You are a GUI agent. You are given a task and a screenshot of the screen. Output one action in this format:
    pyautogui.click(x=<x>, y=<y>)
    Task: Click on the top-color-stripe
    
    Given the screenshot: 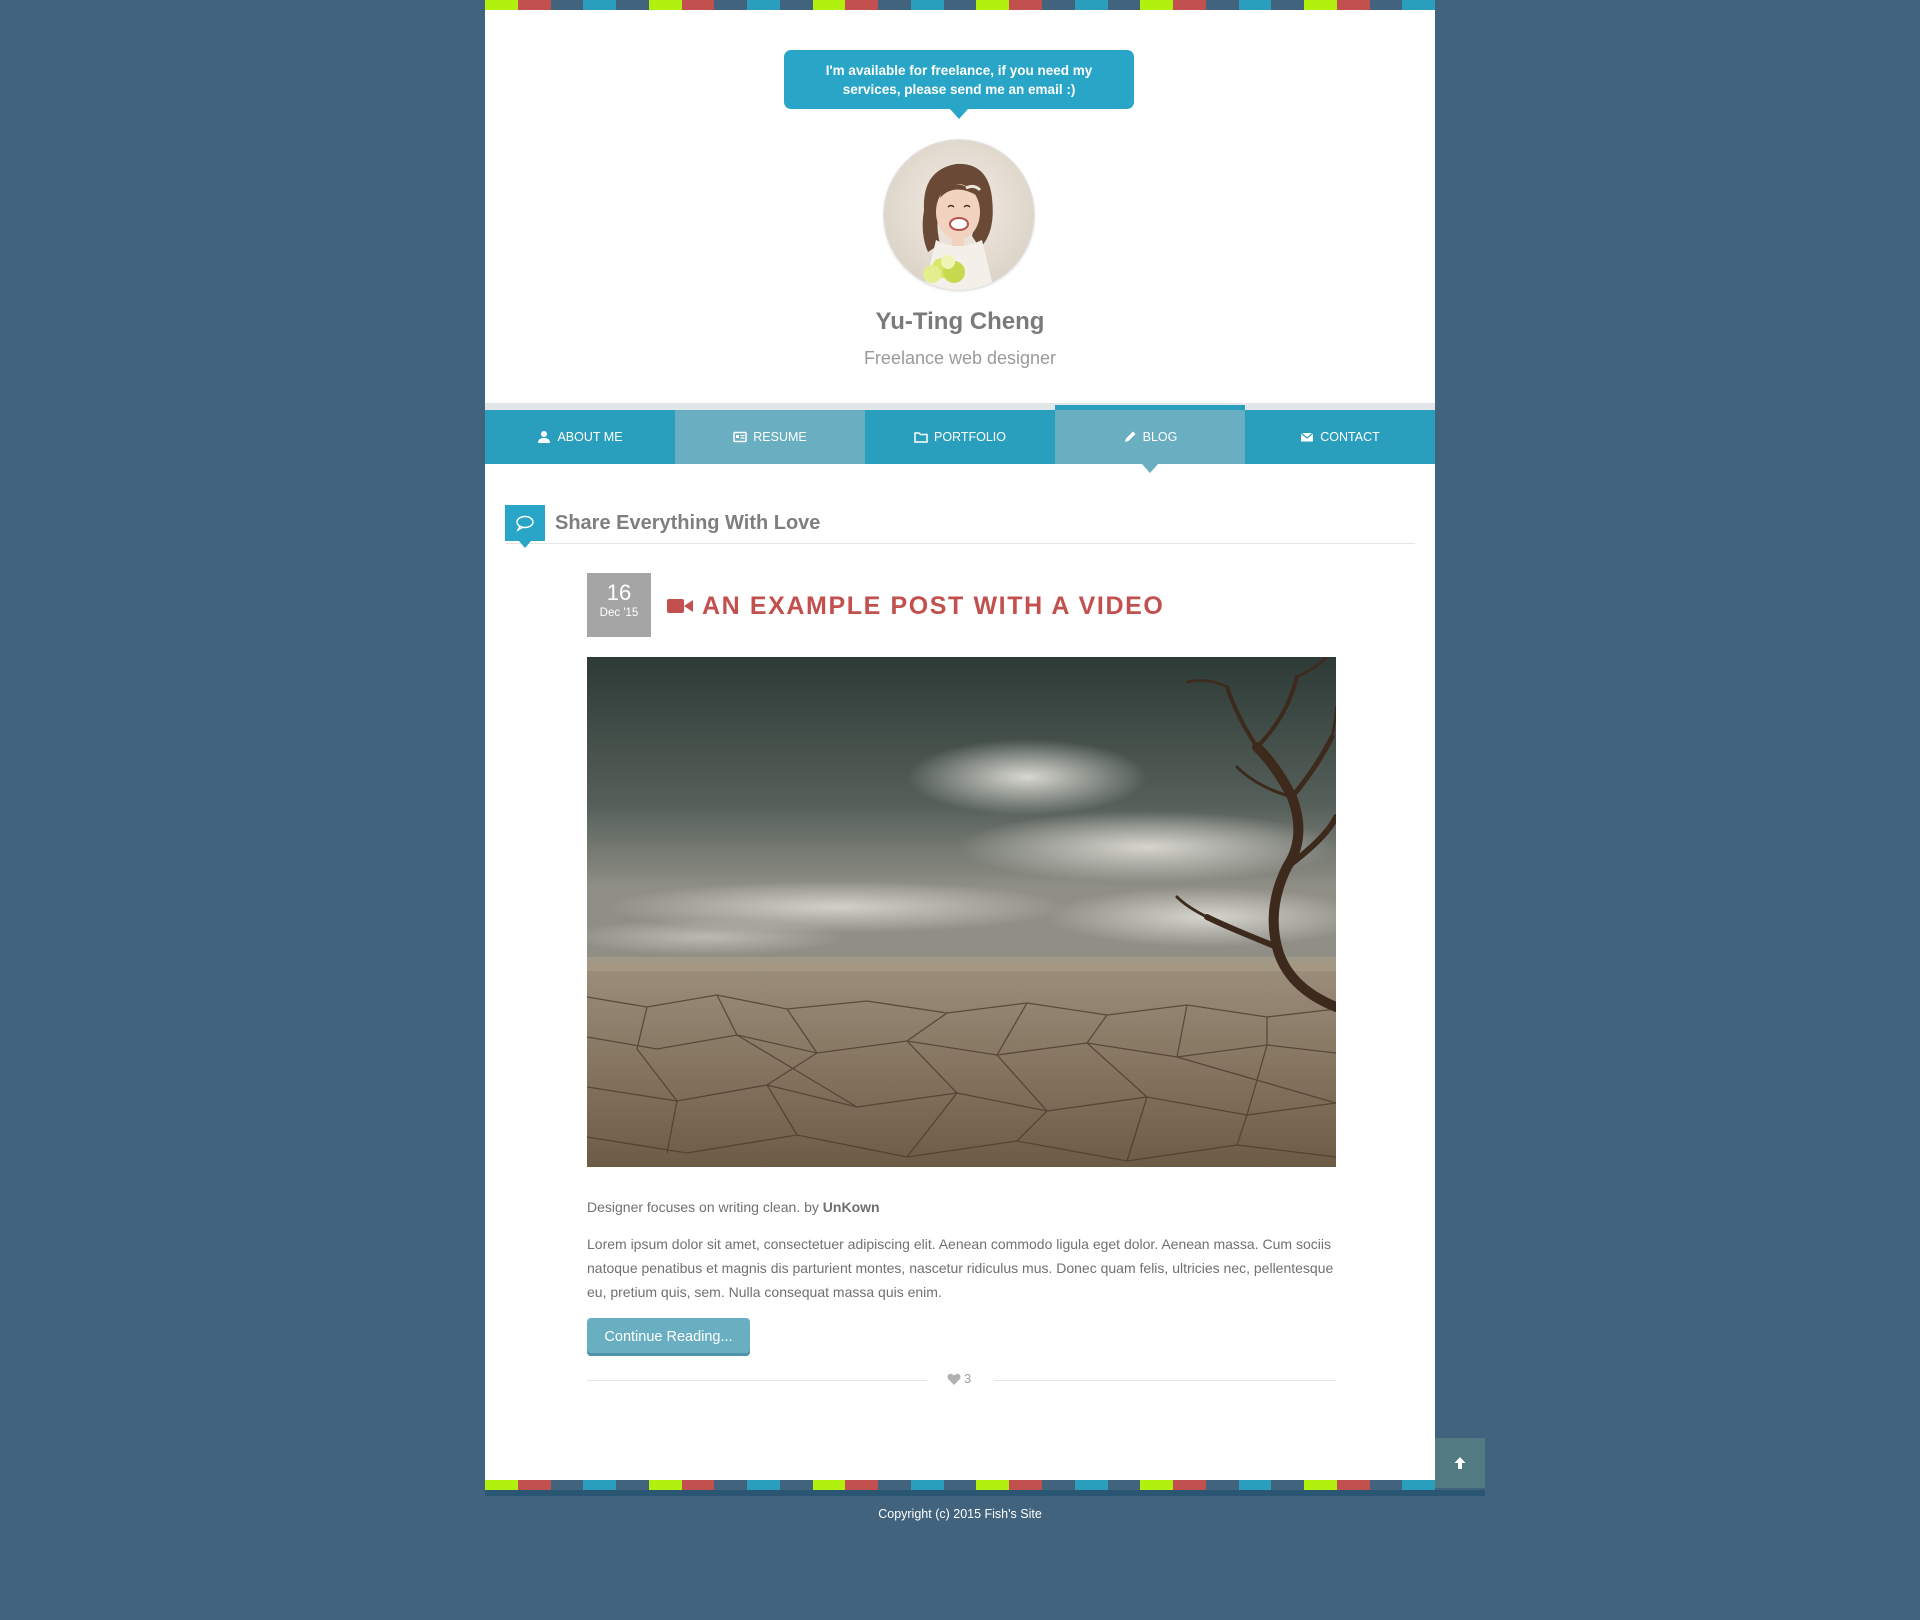 What is the action you would take?
    pyautogui.click(x=960, y=5)
    